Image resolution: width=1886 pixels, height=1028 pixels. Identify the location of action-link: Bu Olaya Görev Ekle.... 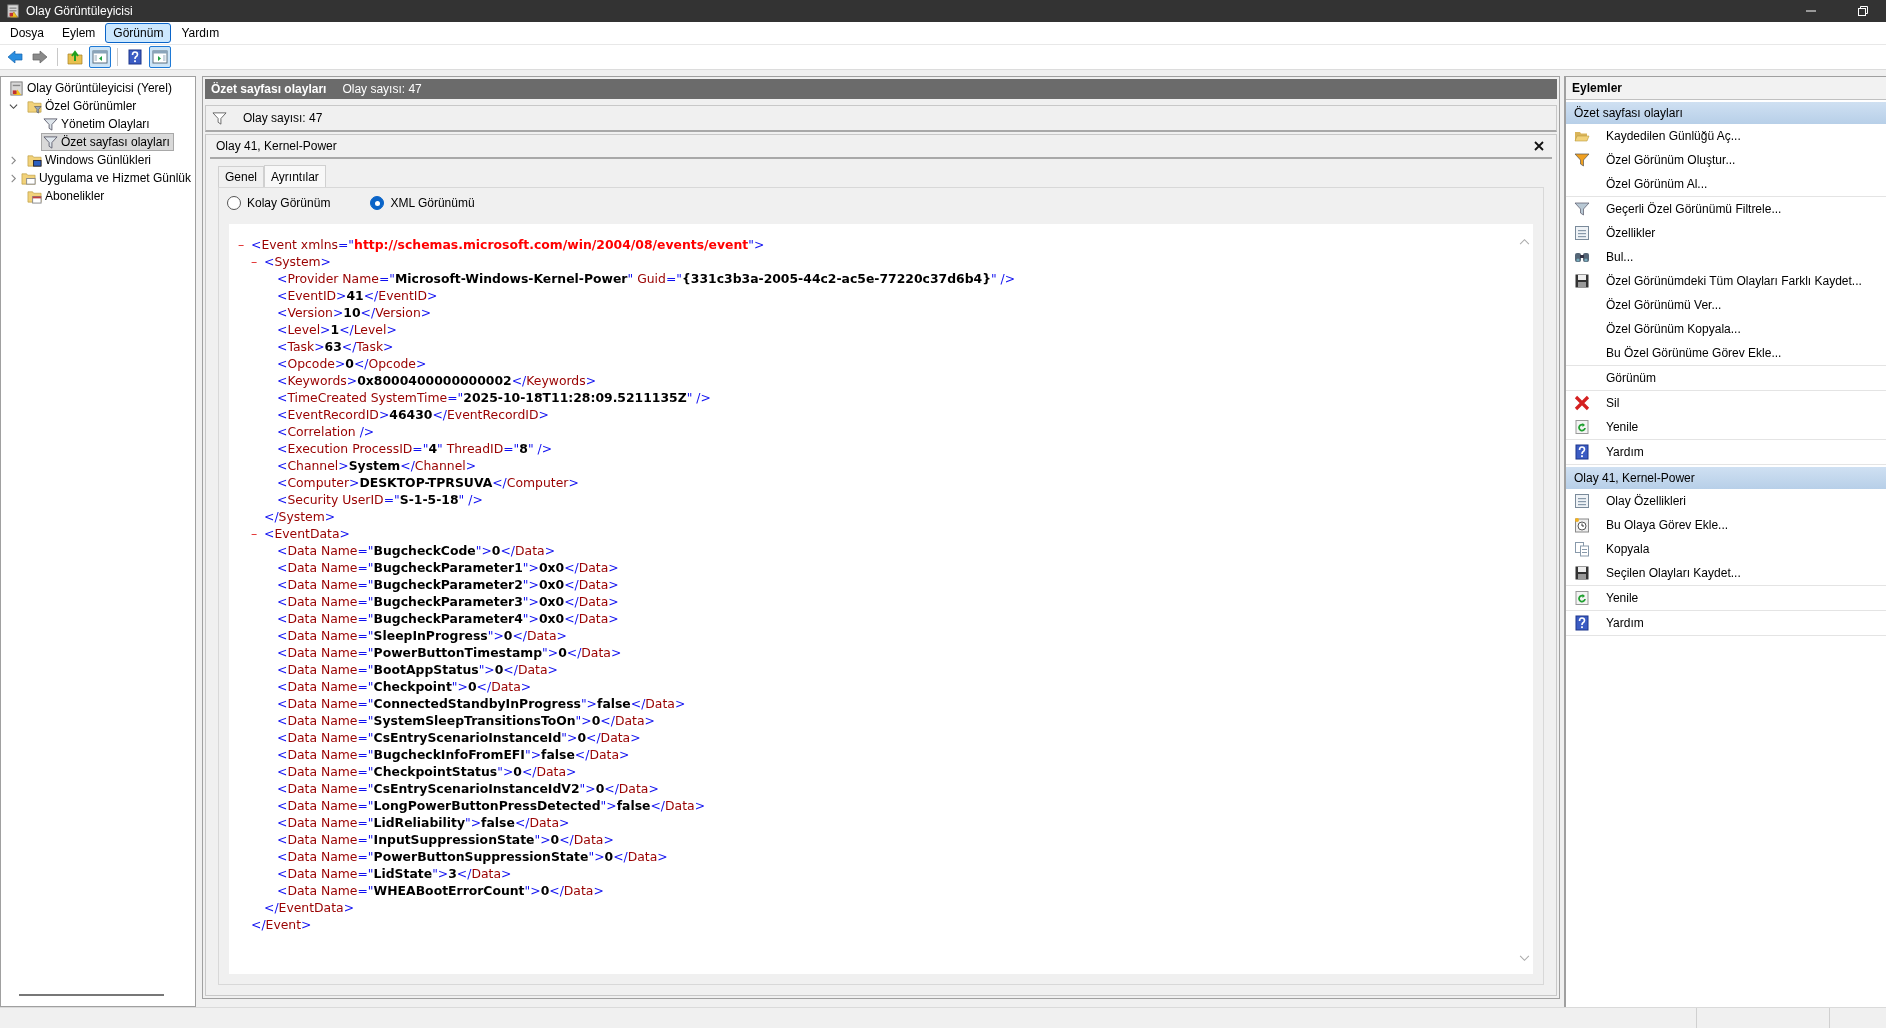
(1667, 525).